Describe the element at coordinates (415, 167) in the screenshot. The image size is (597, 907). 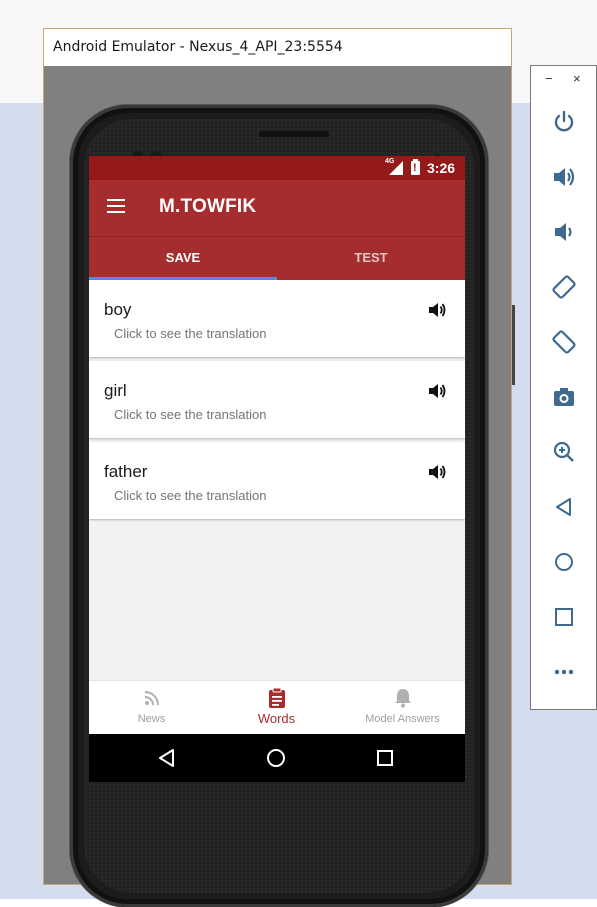
I see `battery-icon` at that location.